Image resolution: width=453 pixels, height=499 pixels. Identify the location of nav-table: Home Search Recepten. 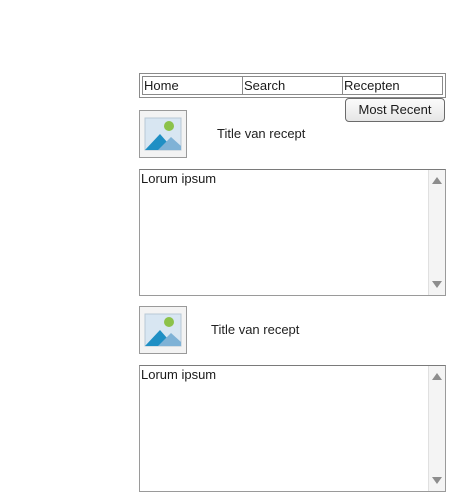
(292, 85).